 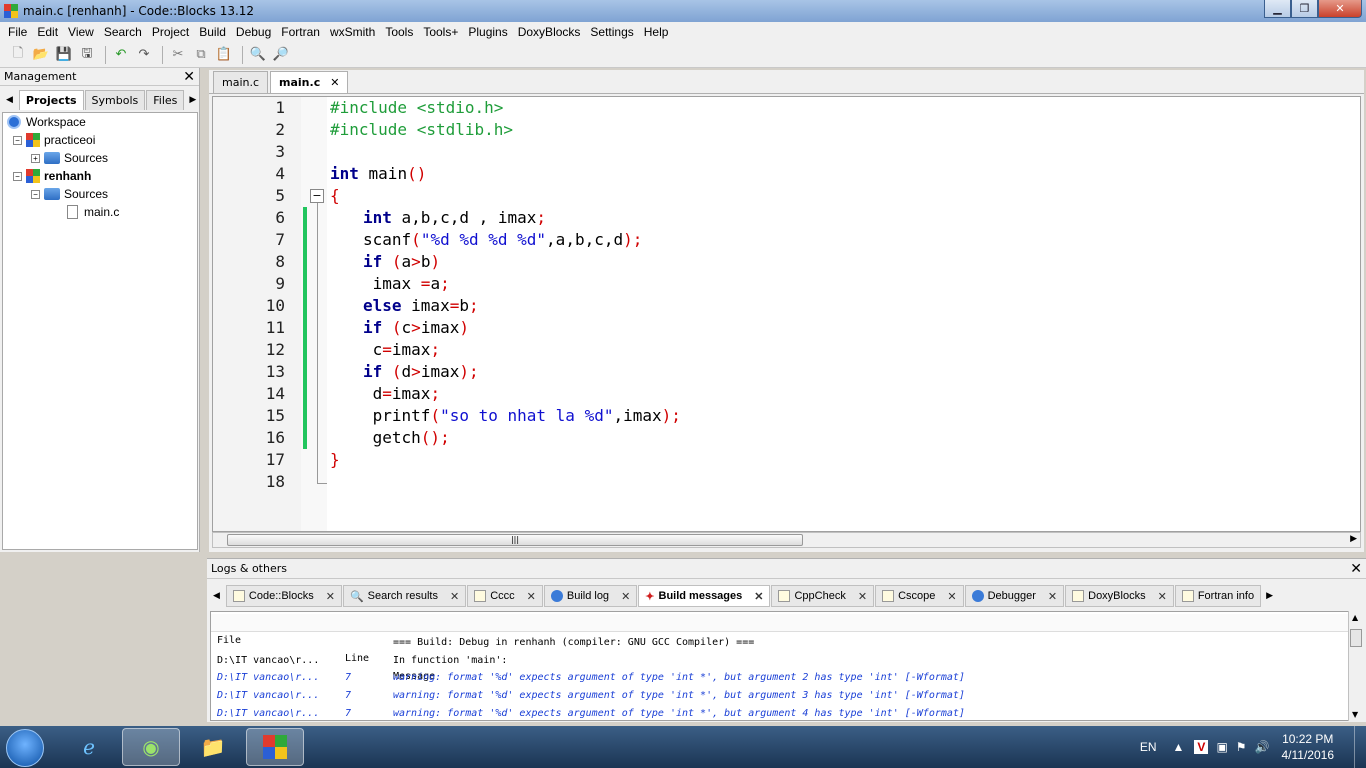 What do you see at coordinates (64, 55) in the screenshot?
I see `save-icon: 💾` at bounding box center [64, 55].